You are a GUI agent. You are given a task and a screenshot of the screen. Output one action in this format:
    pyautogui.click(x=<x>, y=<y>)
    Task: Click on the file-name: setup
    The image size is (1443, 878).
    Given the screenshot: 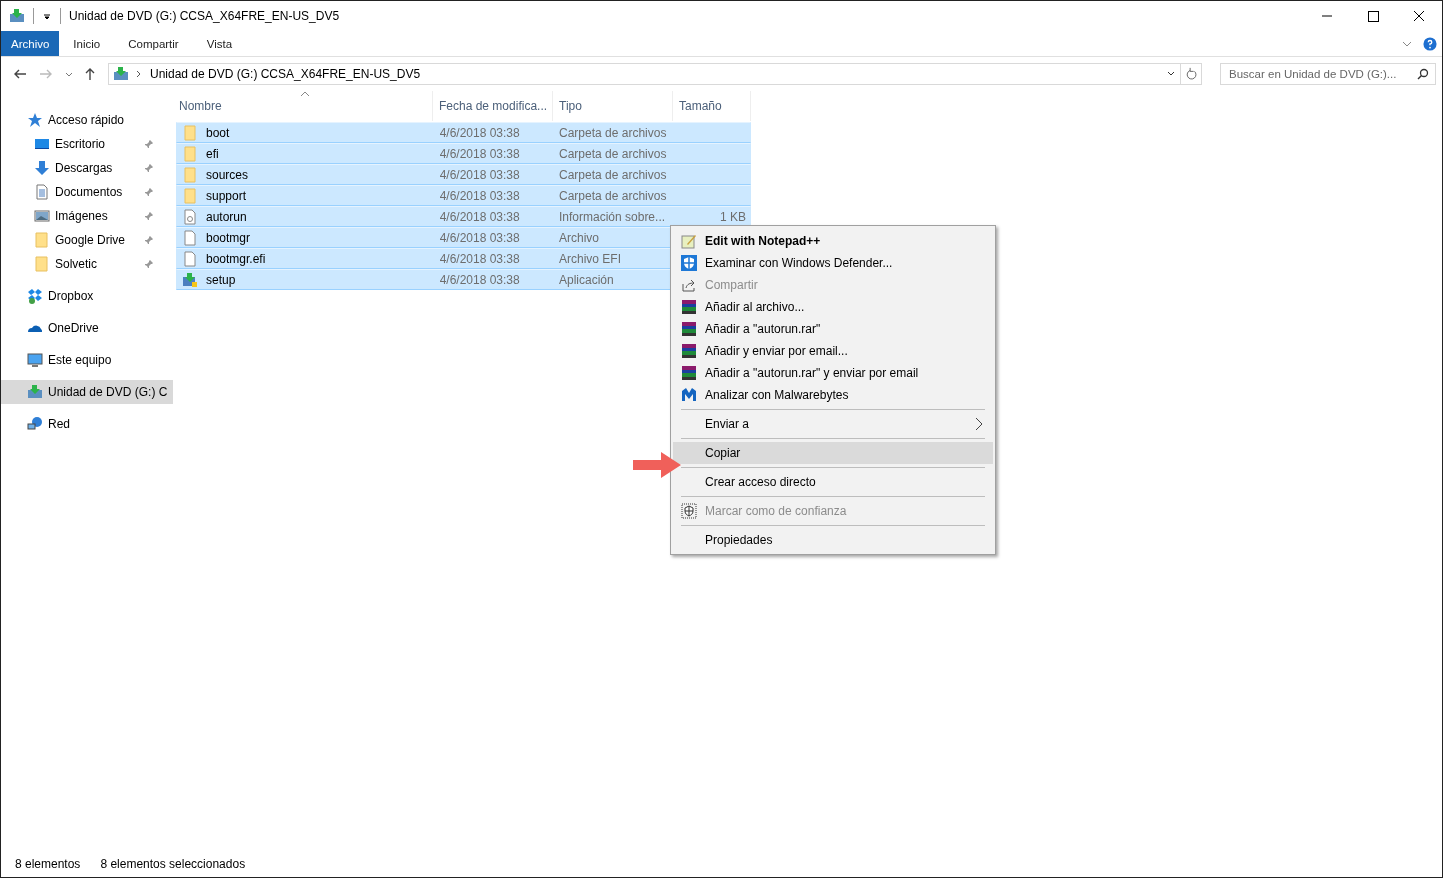 What is the action you would take?
    pyautogui.click(x=221, y=279)
    